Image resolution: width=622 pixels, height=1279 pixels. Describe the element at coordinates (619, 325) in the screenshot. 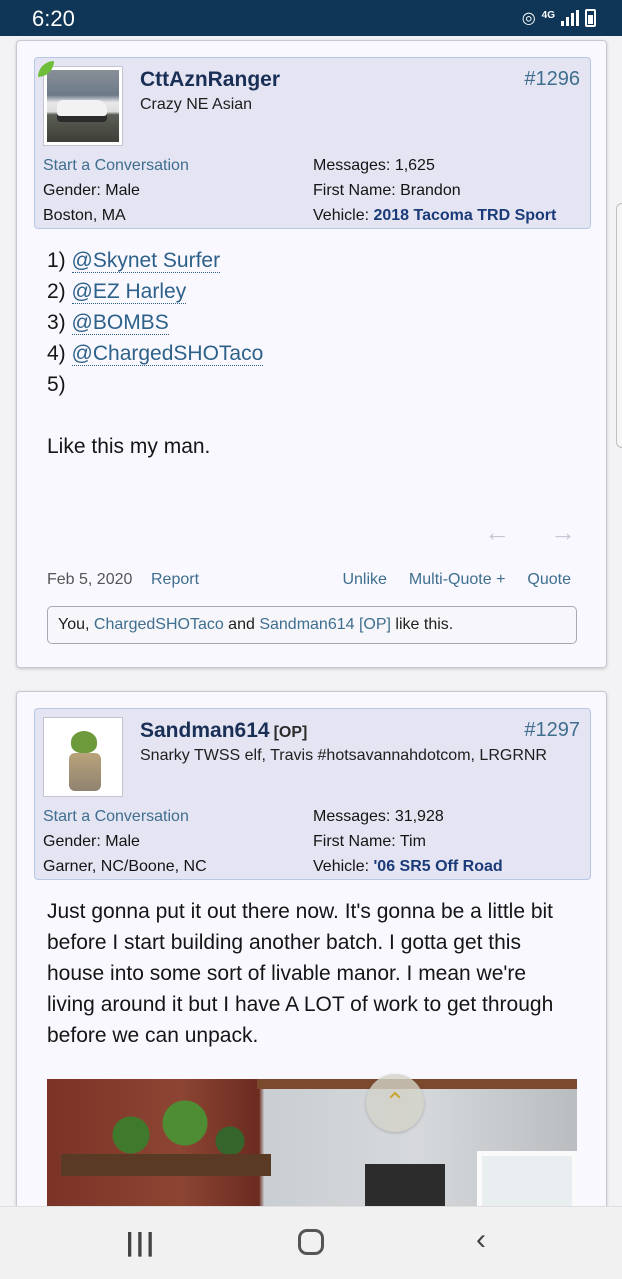

I see `edge-panel-handle` at that location.